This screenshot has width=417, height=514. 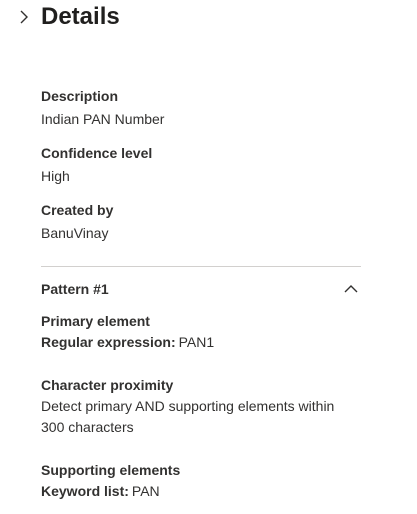 I want to click on chevron-up-icon, so click(x=351, y=289).